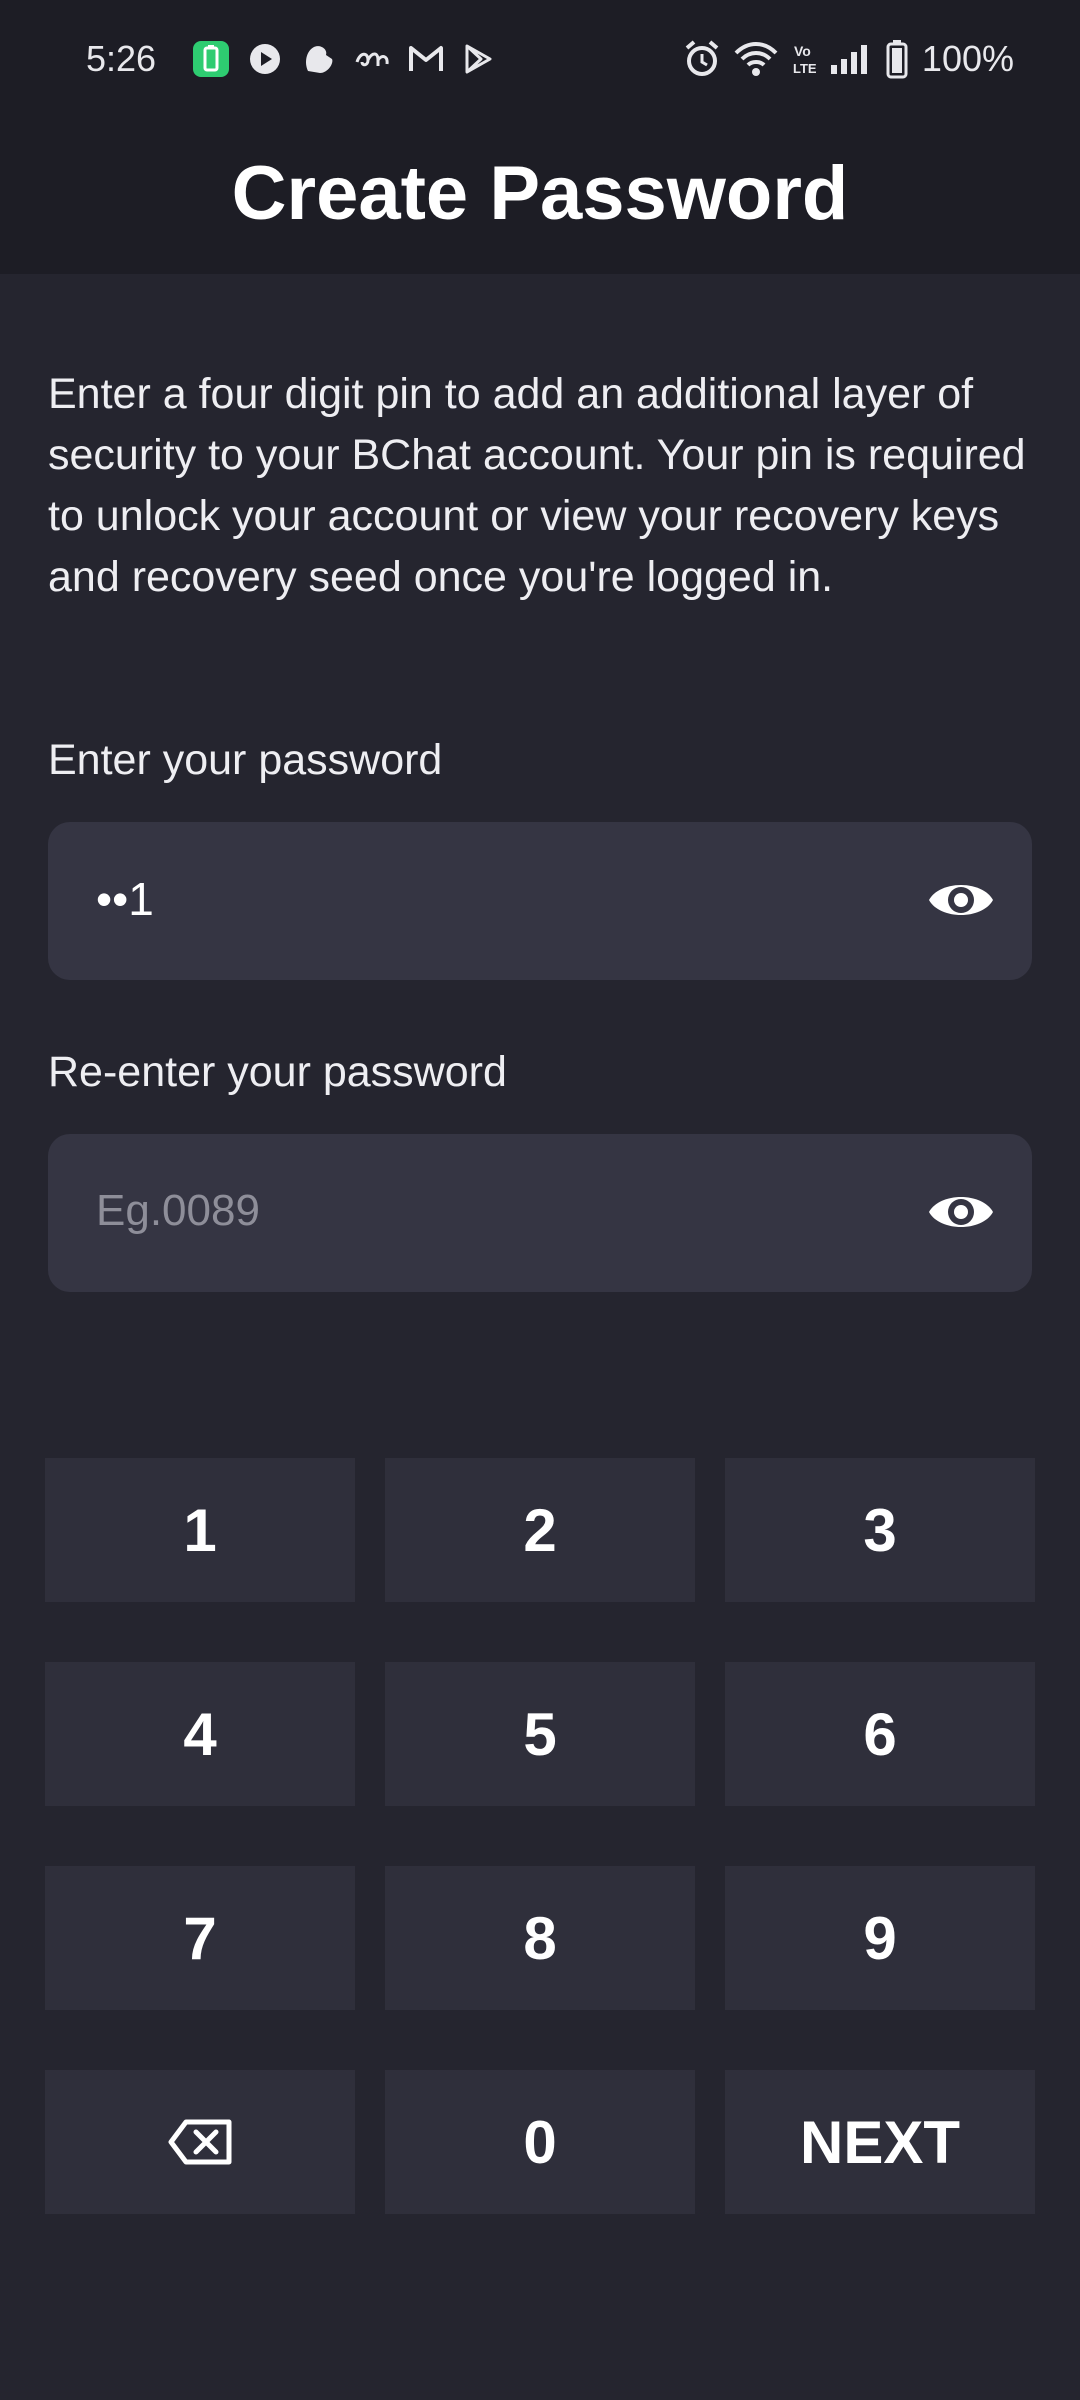  Describe the element at coordinates (880, 1734) in the screenshot. I see `key-6: 6` at that location.